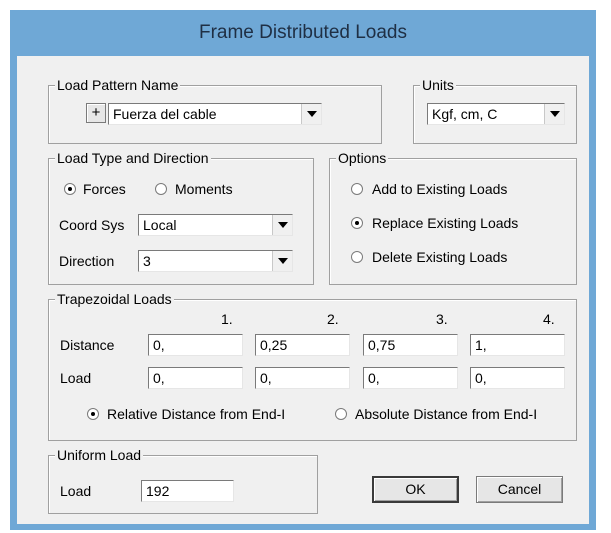  Describe the element at coordinates (76, 491) in the screenshot. I see `uniform-load-label: Load` at that location.